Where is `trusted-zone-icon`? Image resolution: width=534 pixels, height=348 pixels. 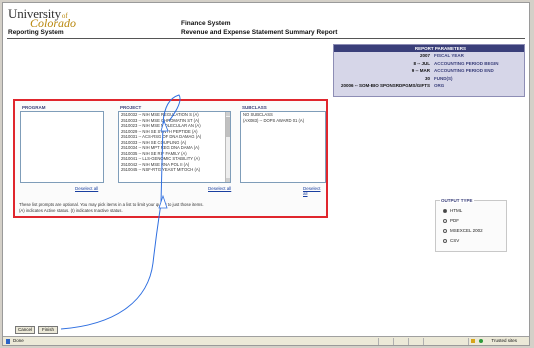 trusted-zone-icon is located at coordinates (481, 341).